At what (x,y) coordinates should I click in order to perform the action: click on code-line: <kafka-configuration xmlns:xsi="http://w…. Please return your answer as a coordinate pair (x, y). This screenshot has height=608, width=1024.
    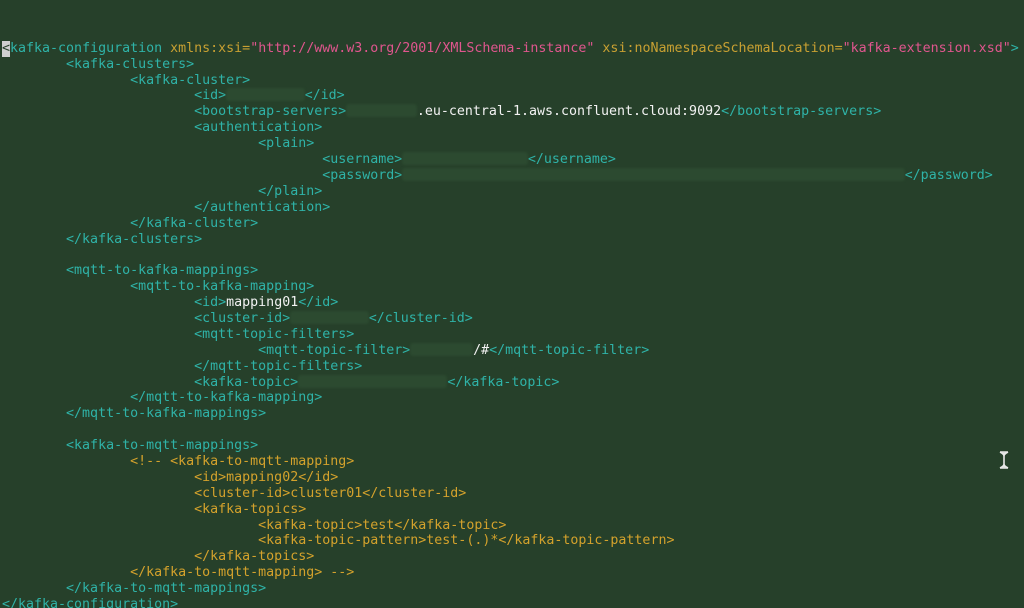
    Looking at the image, I should click on (512, 48).